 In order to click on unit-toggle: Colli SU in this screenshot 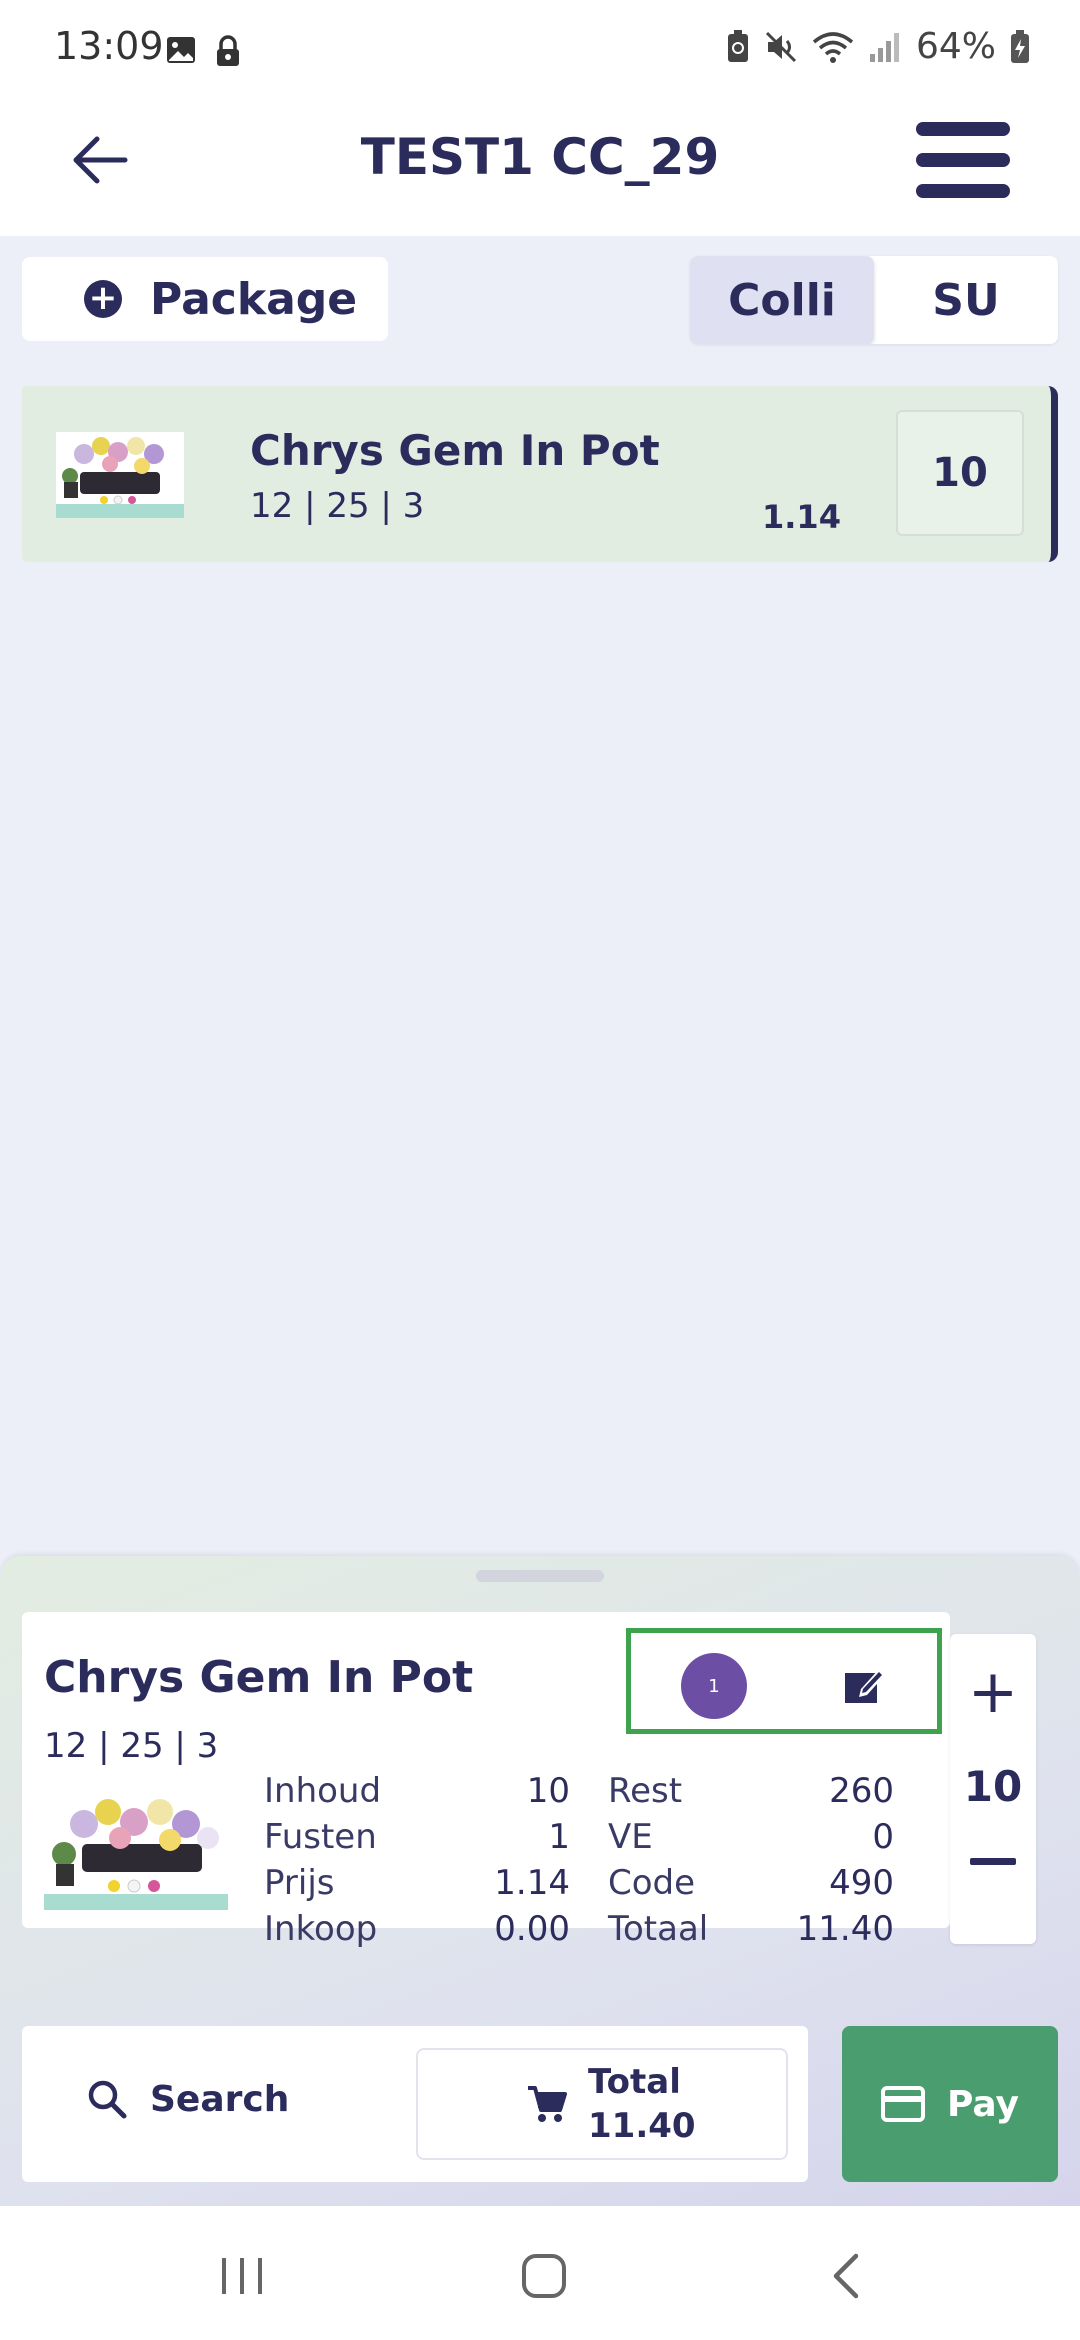, I will do `click(874, 300)`.